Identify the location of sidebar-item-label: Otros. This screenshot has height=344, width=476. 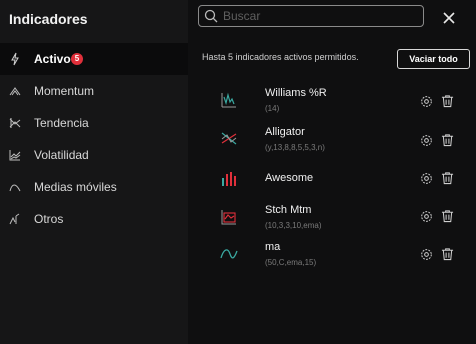
(49, 219).